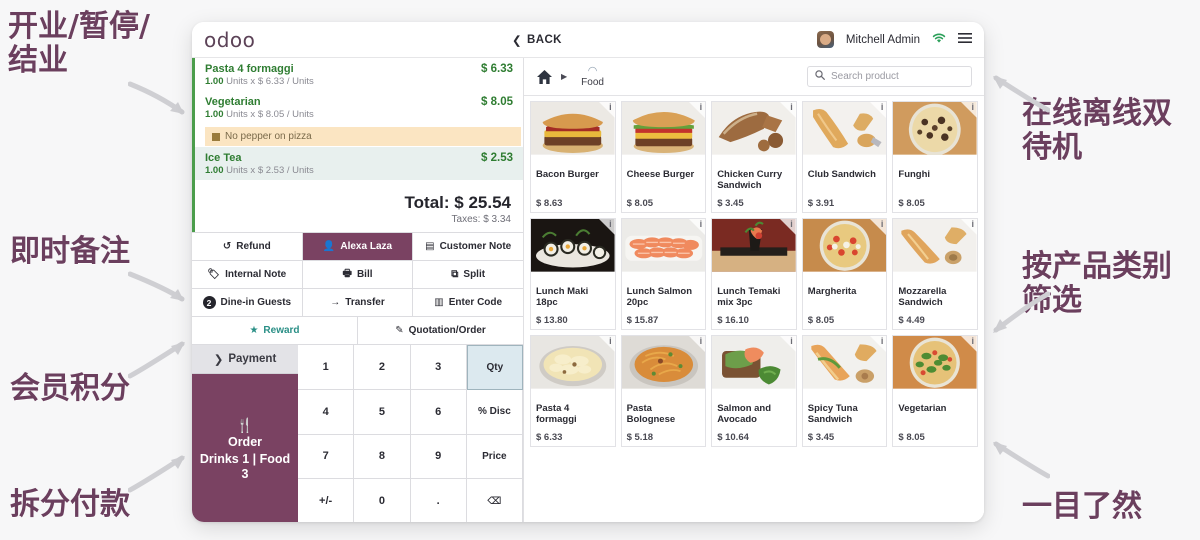 The height and width of the screenshot is (540, 1200). I want to click on numpad: 1 2 3 Qty 4 5 6% Disc 7 8 9 Price +/- 0. ⌫, so click(410, 433).